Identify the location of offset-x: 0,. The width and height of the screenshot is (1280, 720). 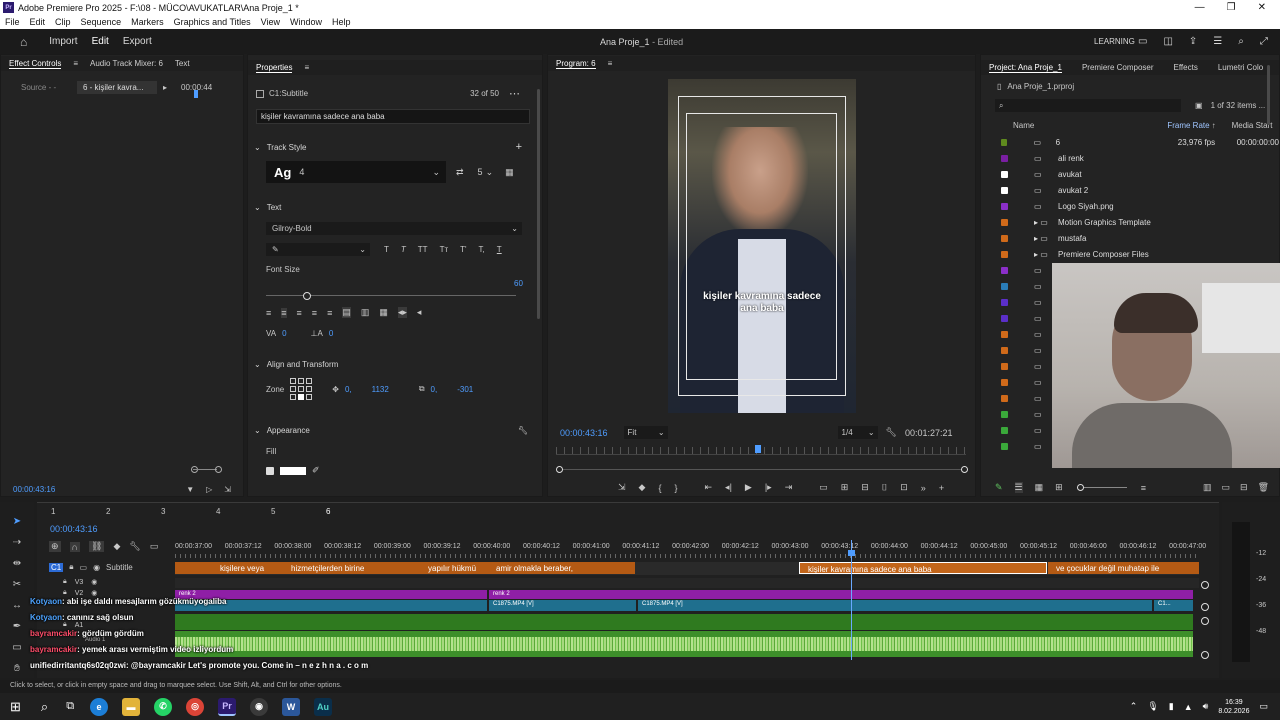
(434, 389).